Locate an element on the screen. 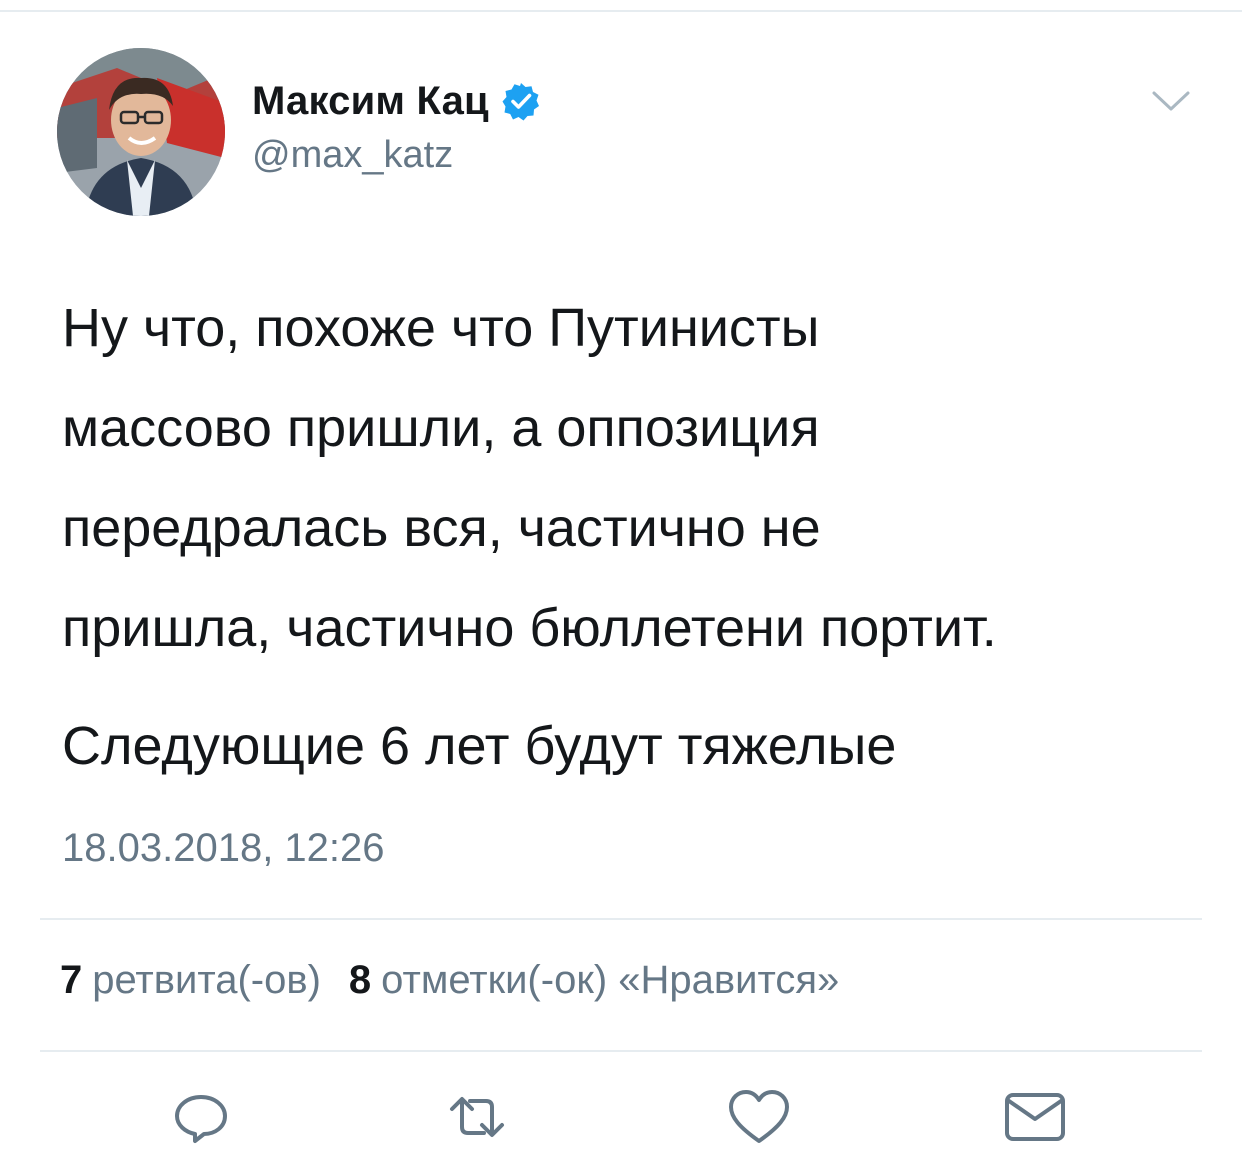 The height and width of the screenshot is (1170, 1242). author-name-row: Максим Кац is located at coordinates (396, 101).